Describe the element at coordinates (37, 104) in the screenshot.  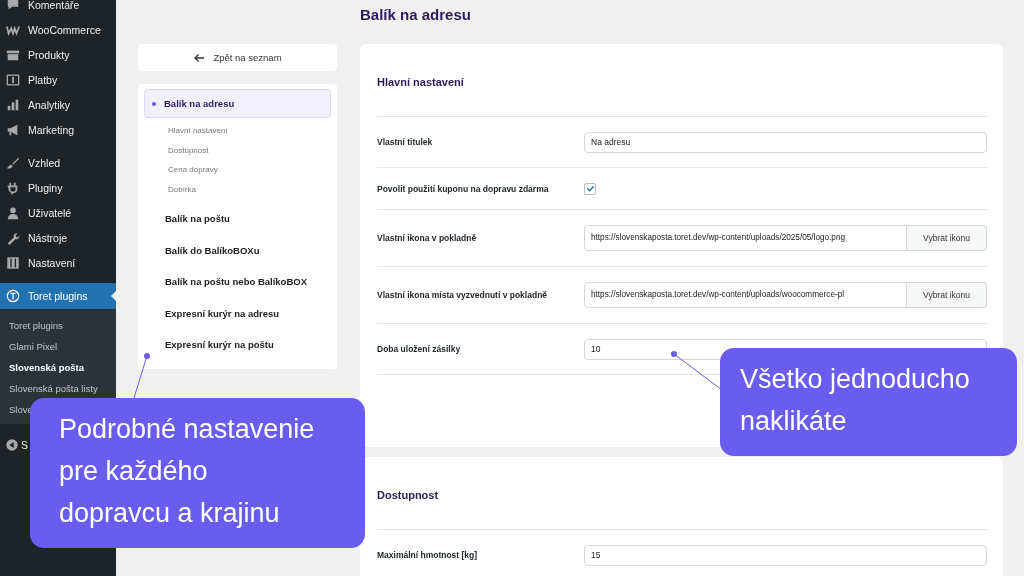
I see `sidebar-item: Analytiky` at that location.